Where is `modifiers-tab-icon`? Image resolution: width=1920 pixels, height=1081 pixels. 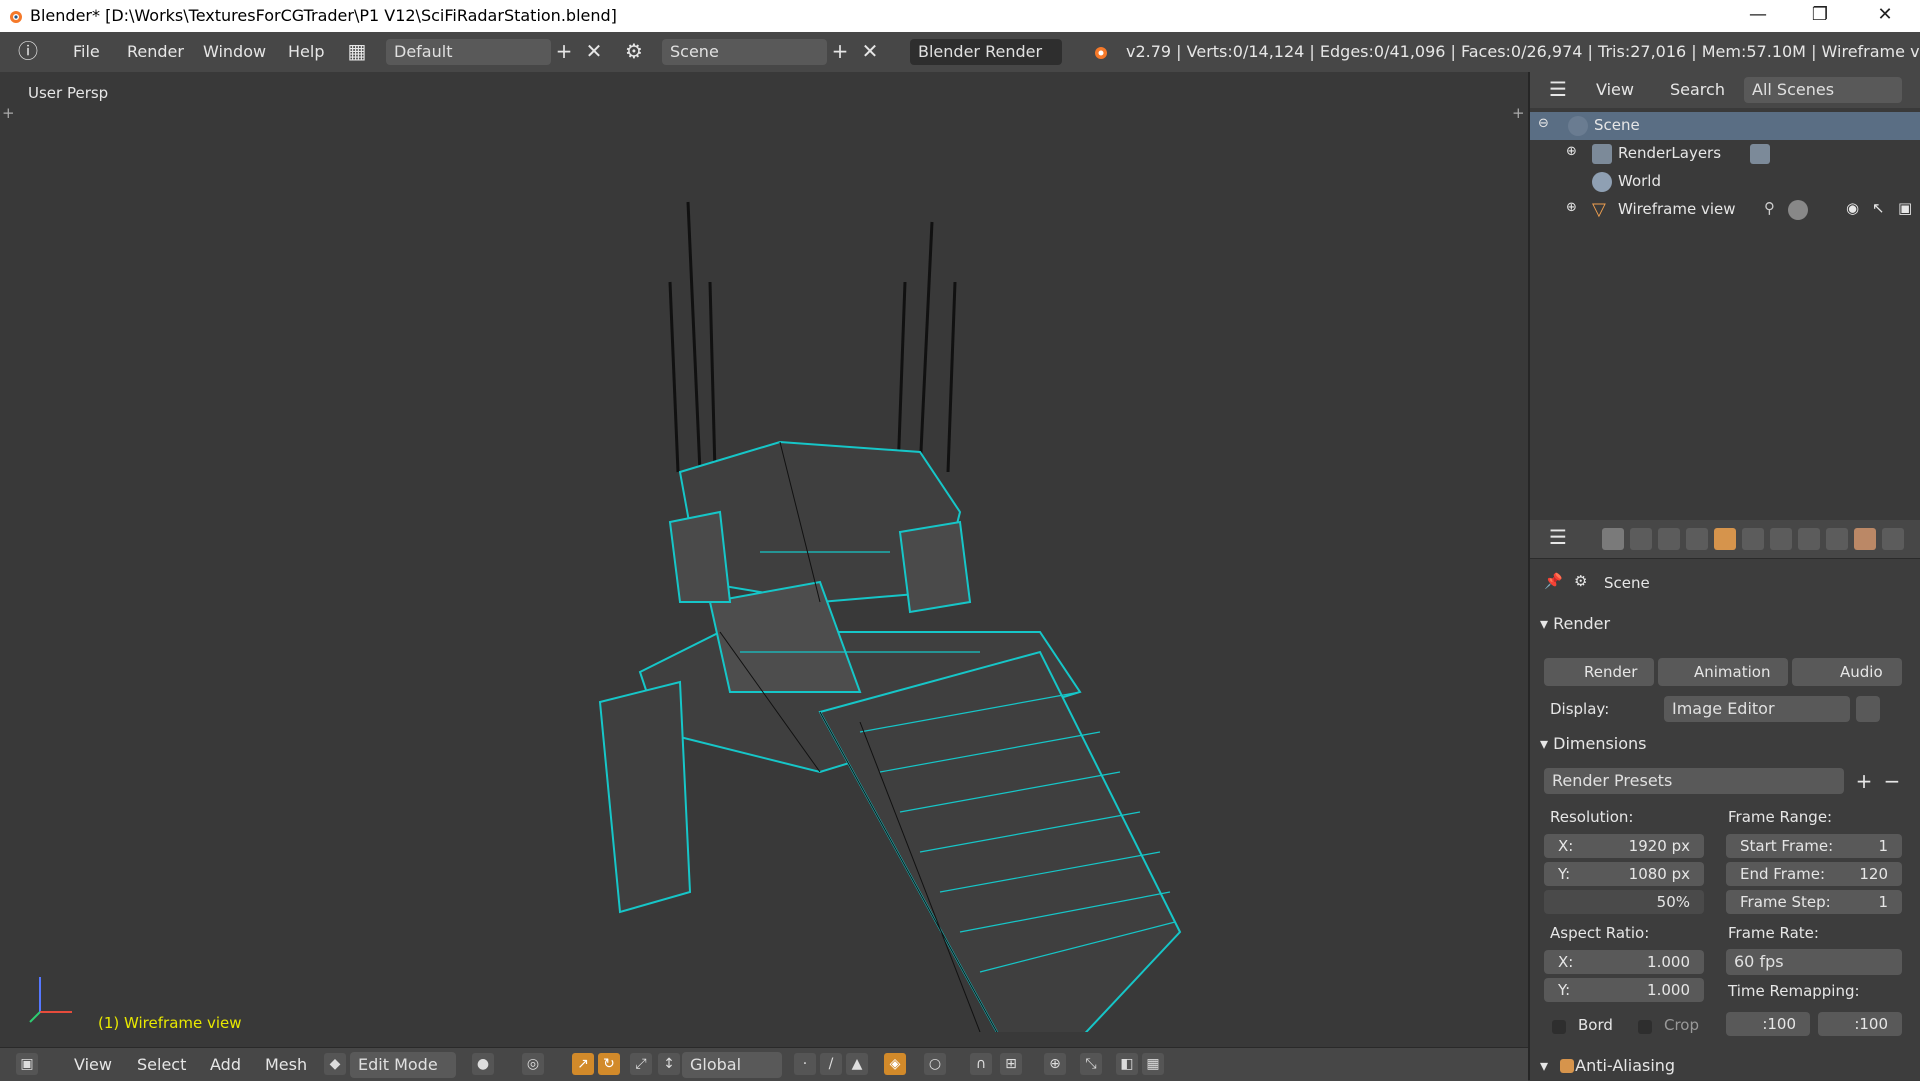
modifiers-tab-icon is located at coordinates (1781, 539).